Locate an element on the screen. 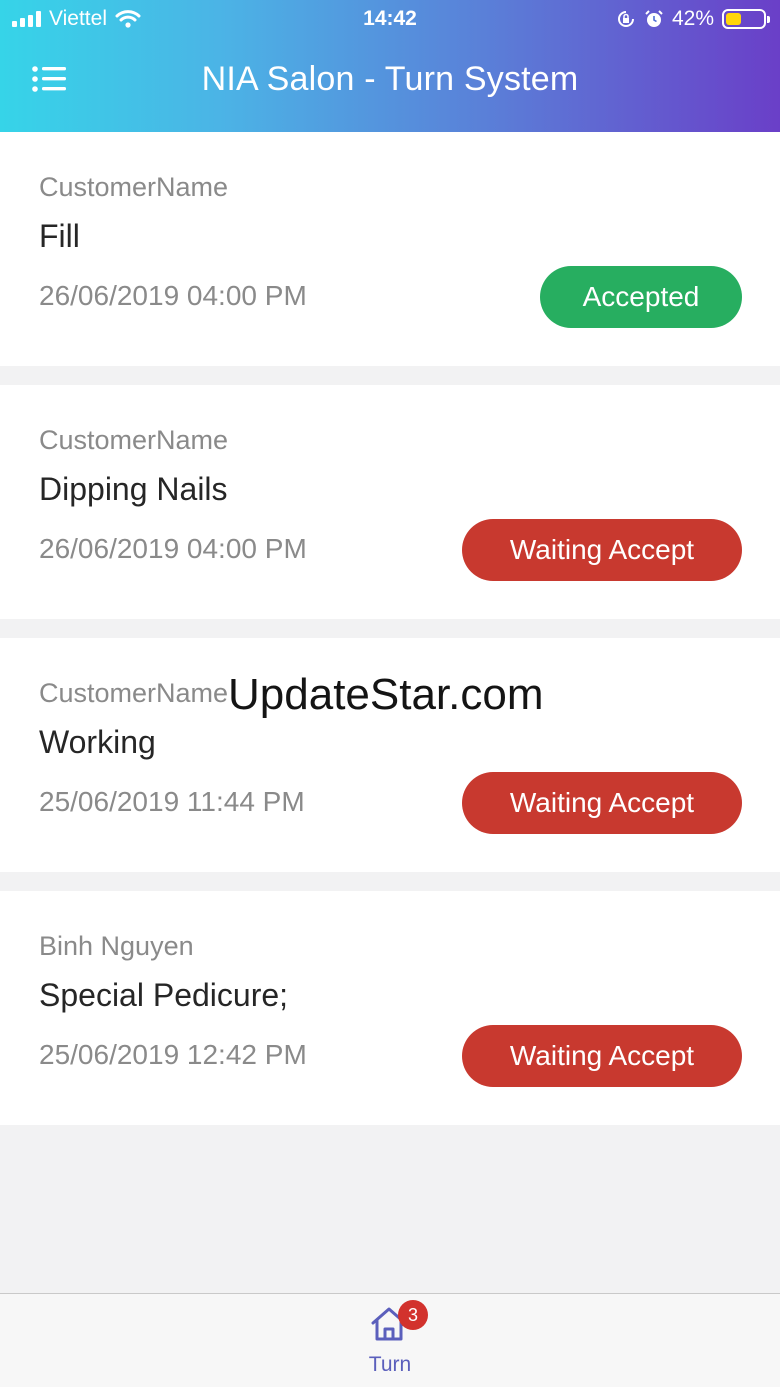 This screenshot has width=780, height=1387. customer-name: Binh Nguyen is located at coordinates (116, 946).